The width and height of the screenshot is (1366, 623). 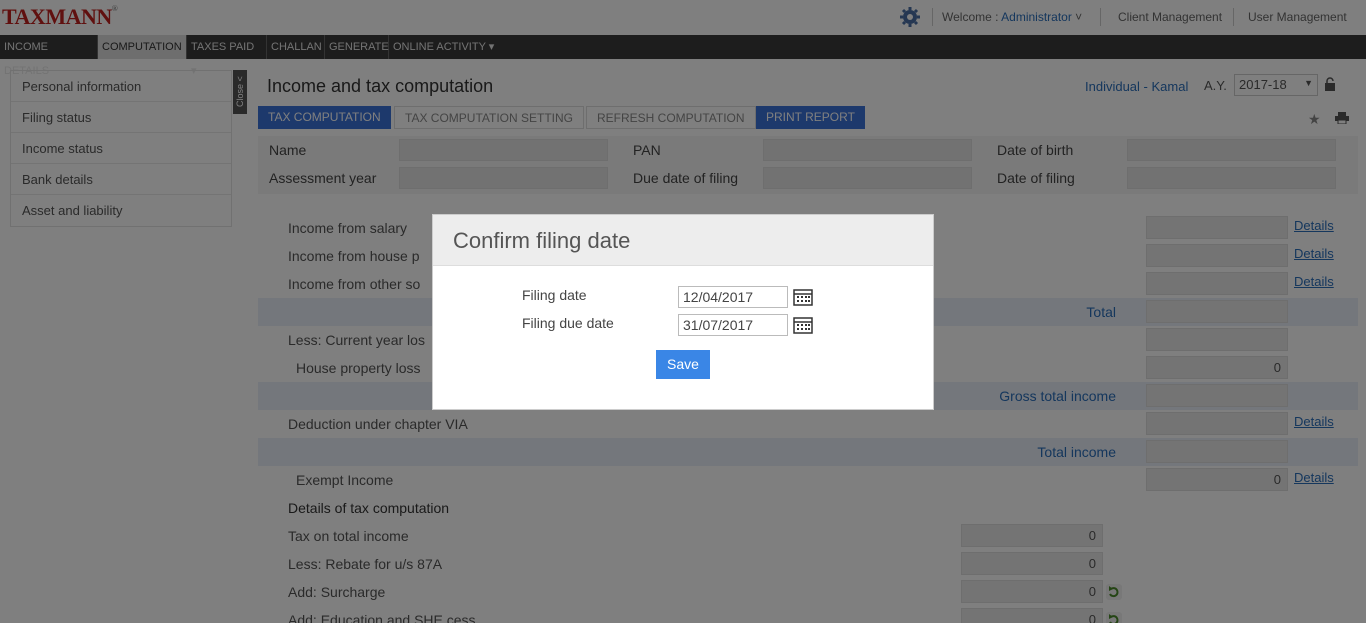 I want to click on filing-date-input, so click(x=733, y=297).